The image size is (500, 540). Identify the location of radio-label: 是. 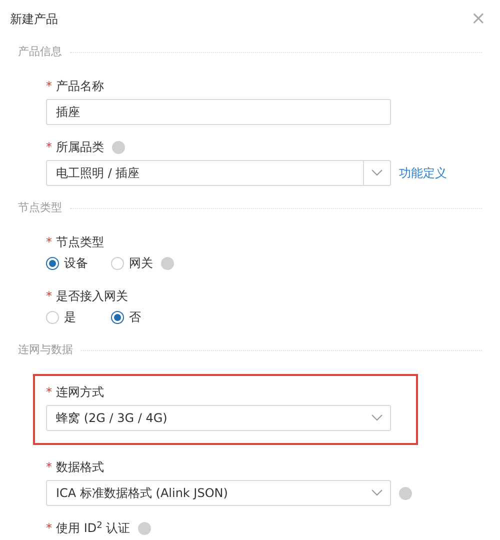
(70, 317).